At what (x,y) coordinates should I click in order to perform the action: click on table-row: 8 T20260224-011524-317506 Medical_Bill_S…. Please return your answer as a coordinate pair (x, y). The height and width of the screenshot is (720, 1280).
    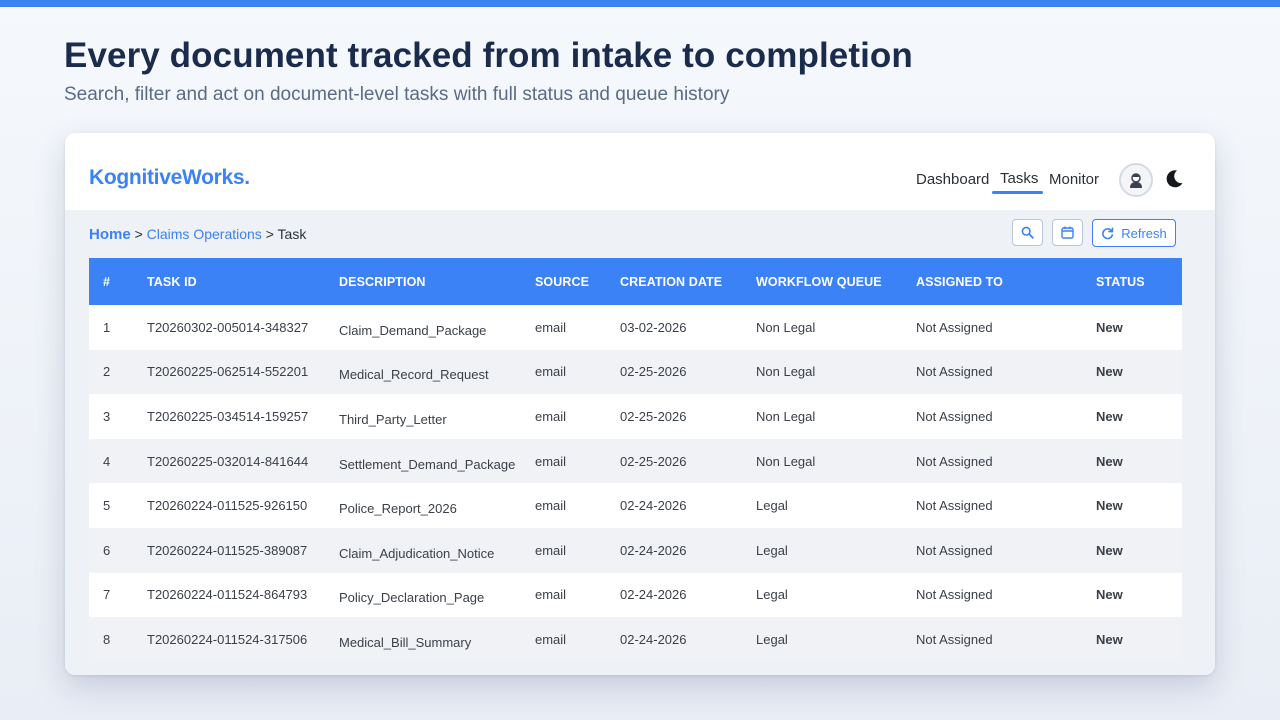
    Looking at the image, I should click on (635, 639).